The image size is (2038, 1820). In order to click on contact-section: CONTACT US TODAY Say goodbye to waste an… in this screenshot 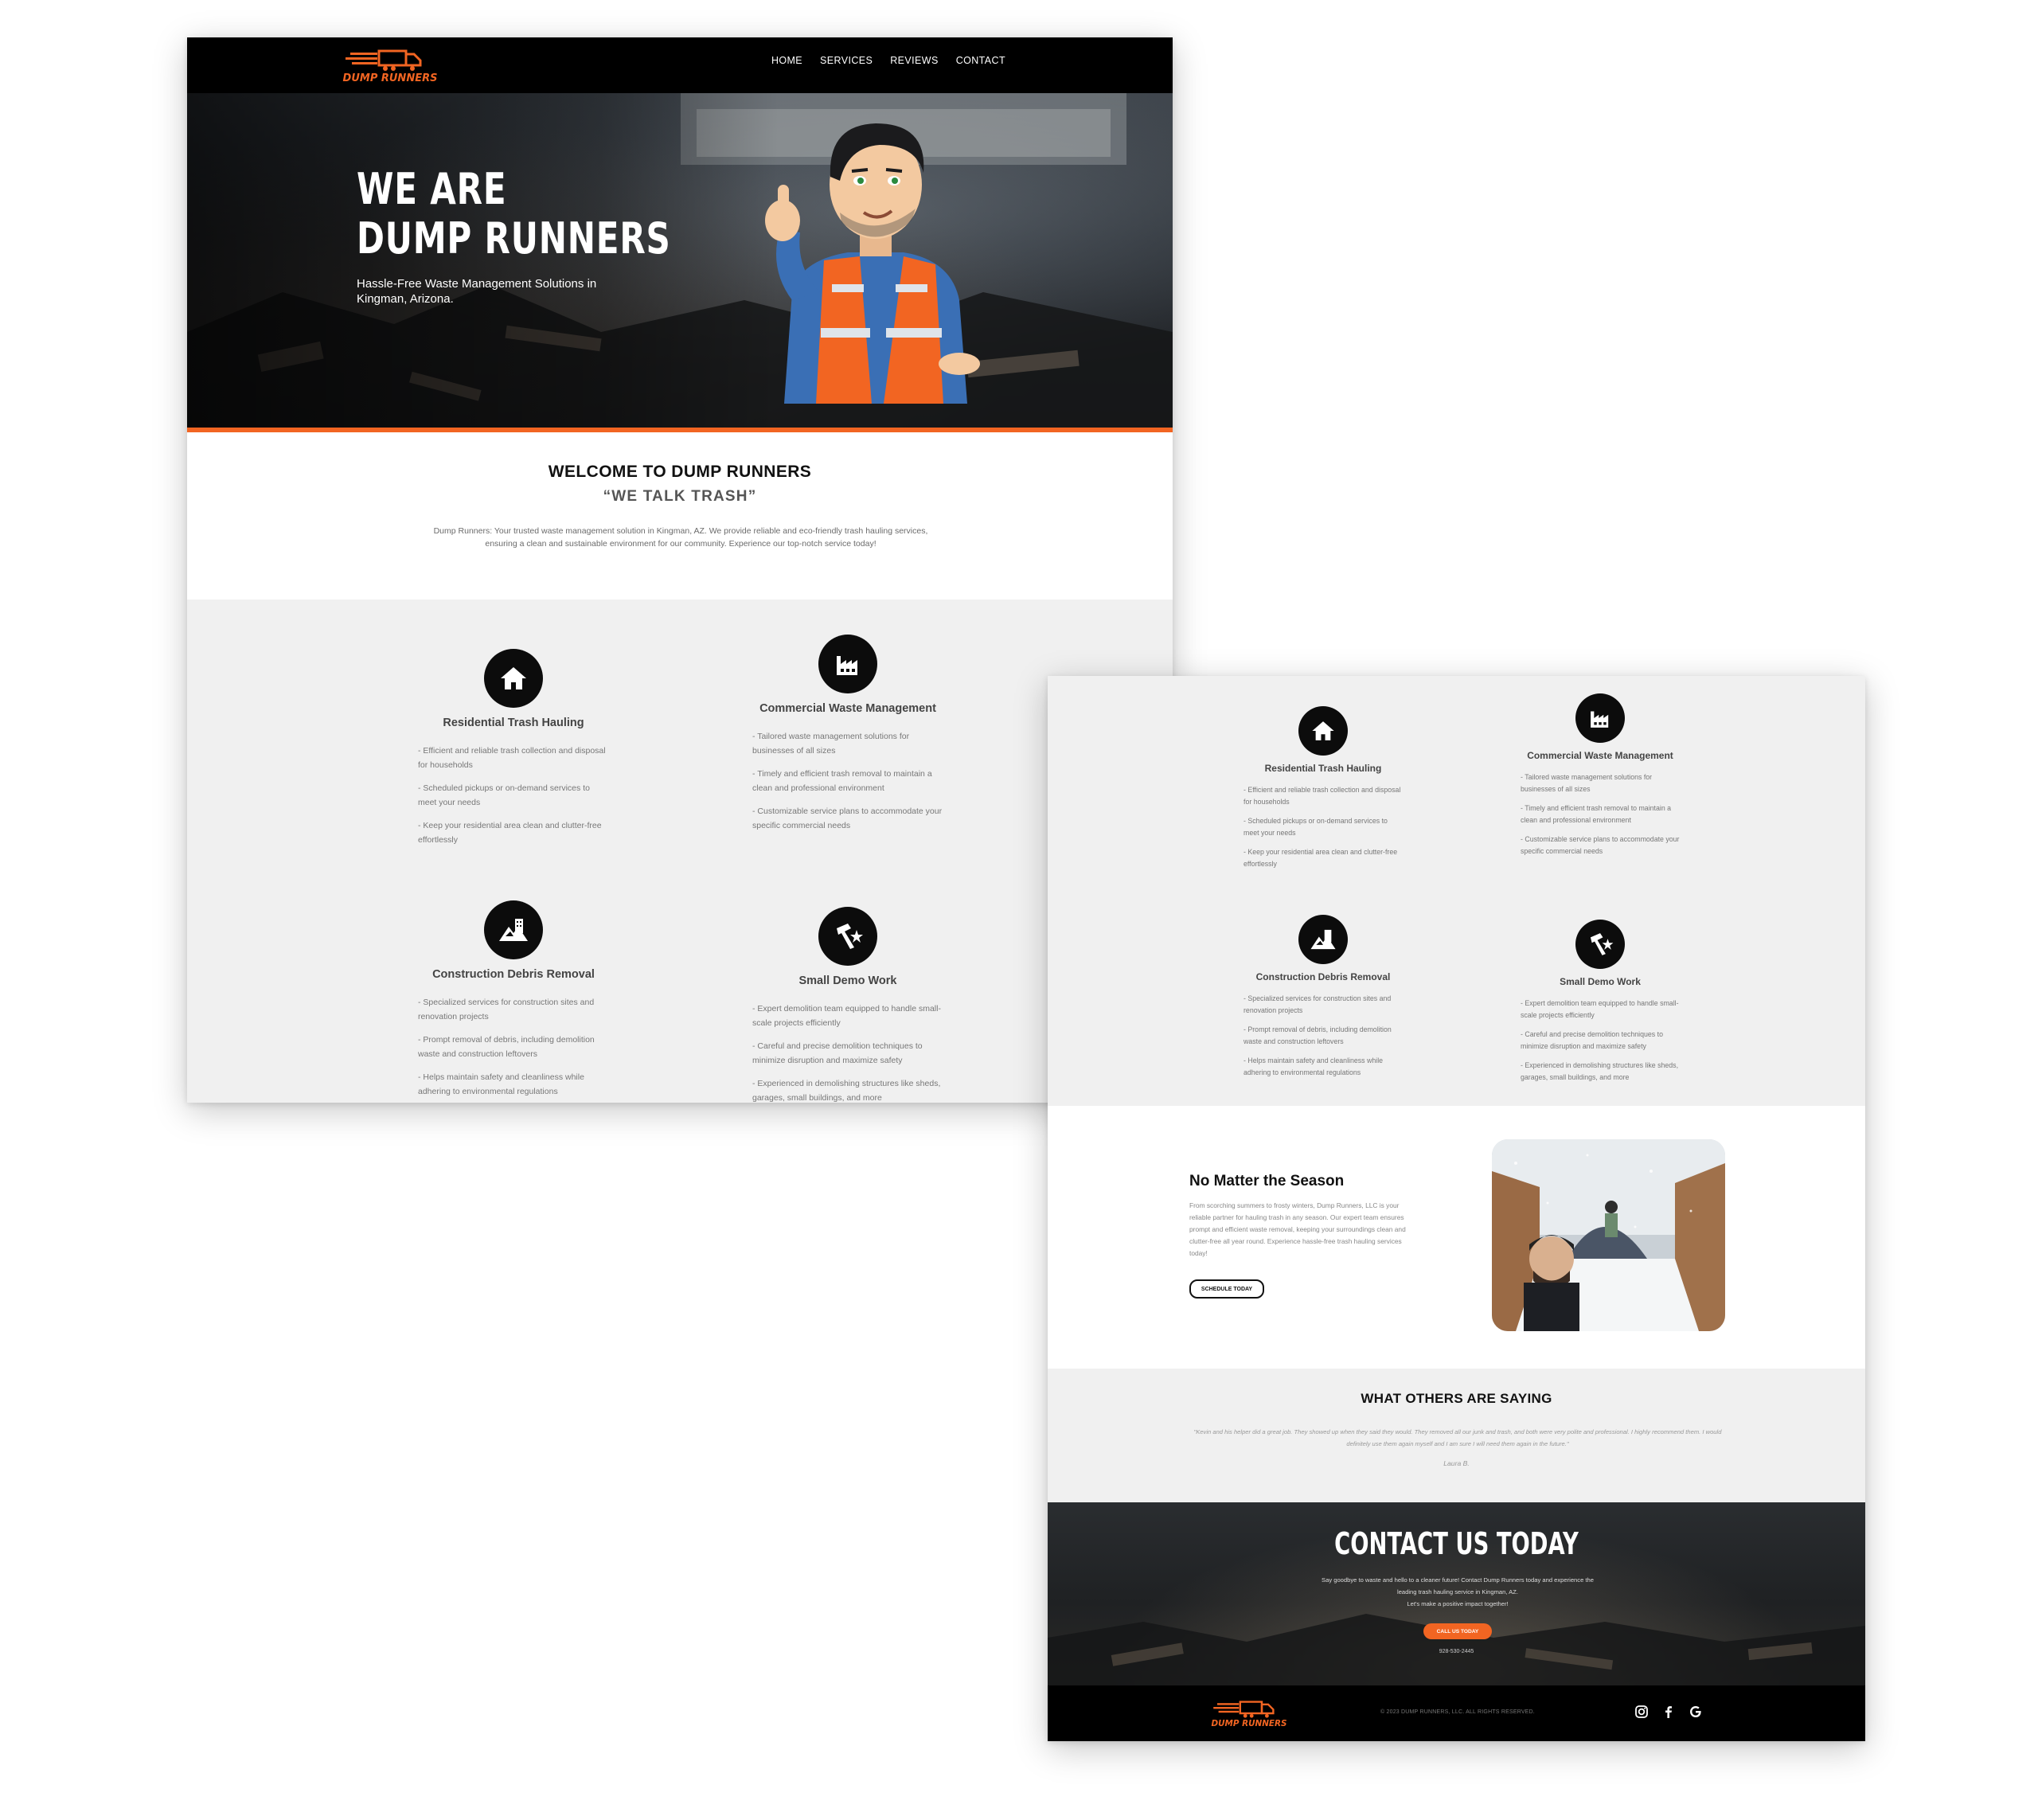, I will do `click(1456, 1593)`.